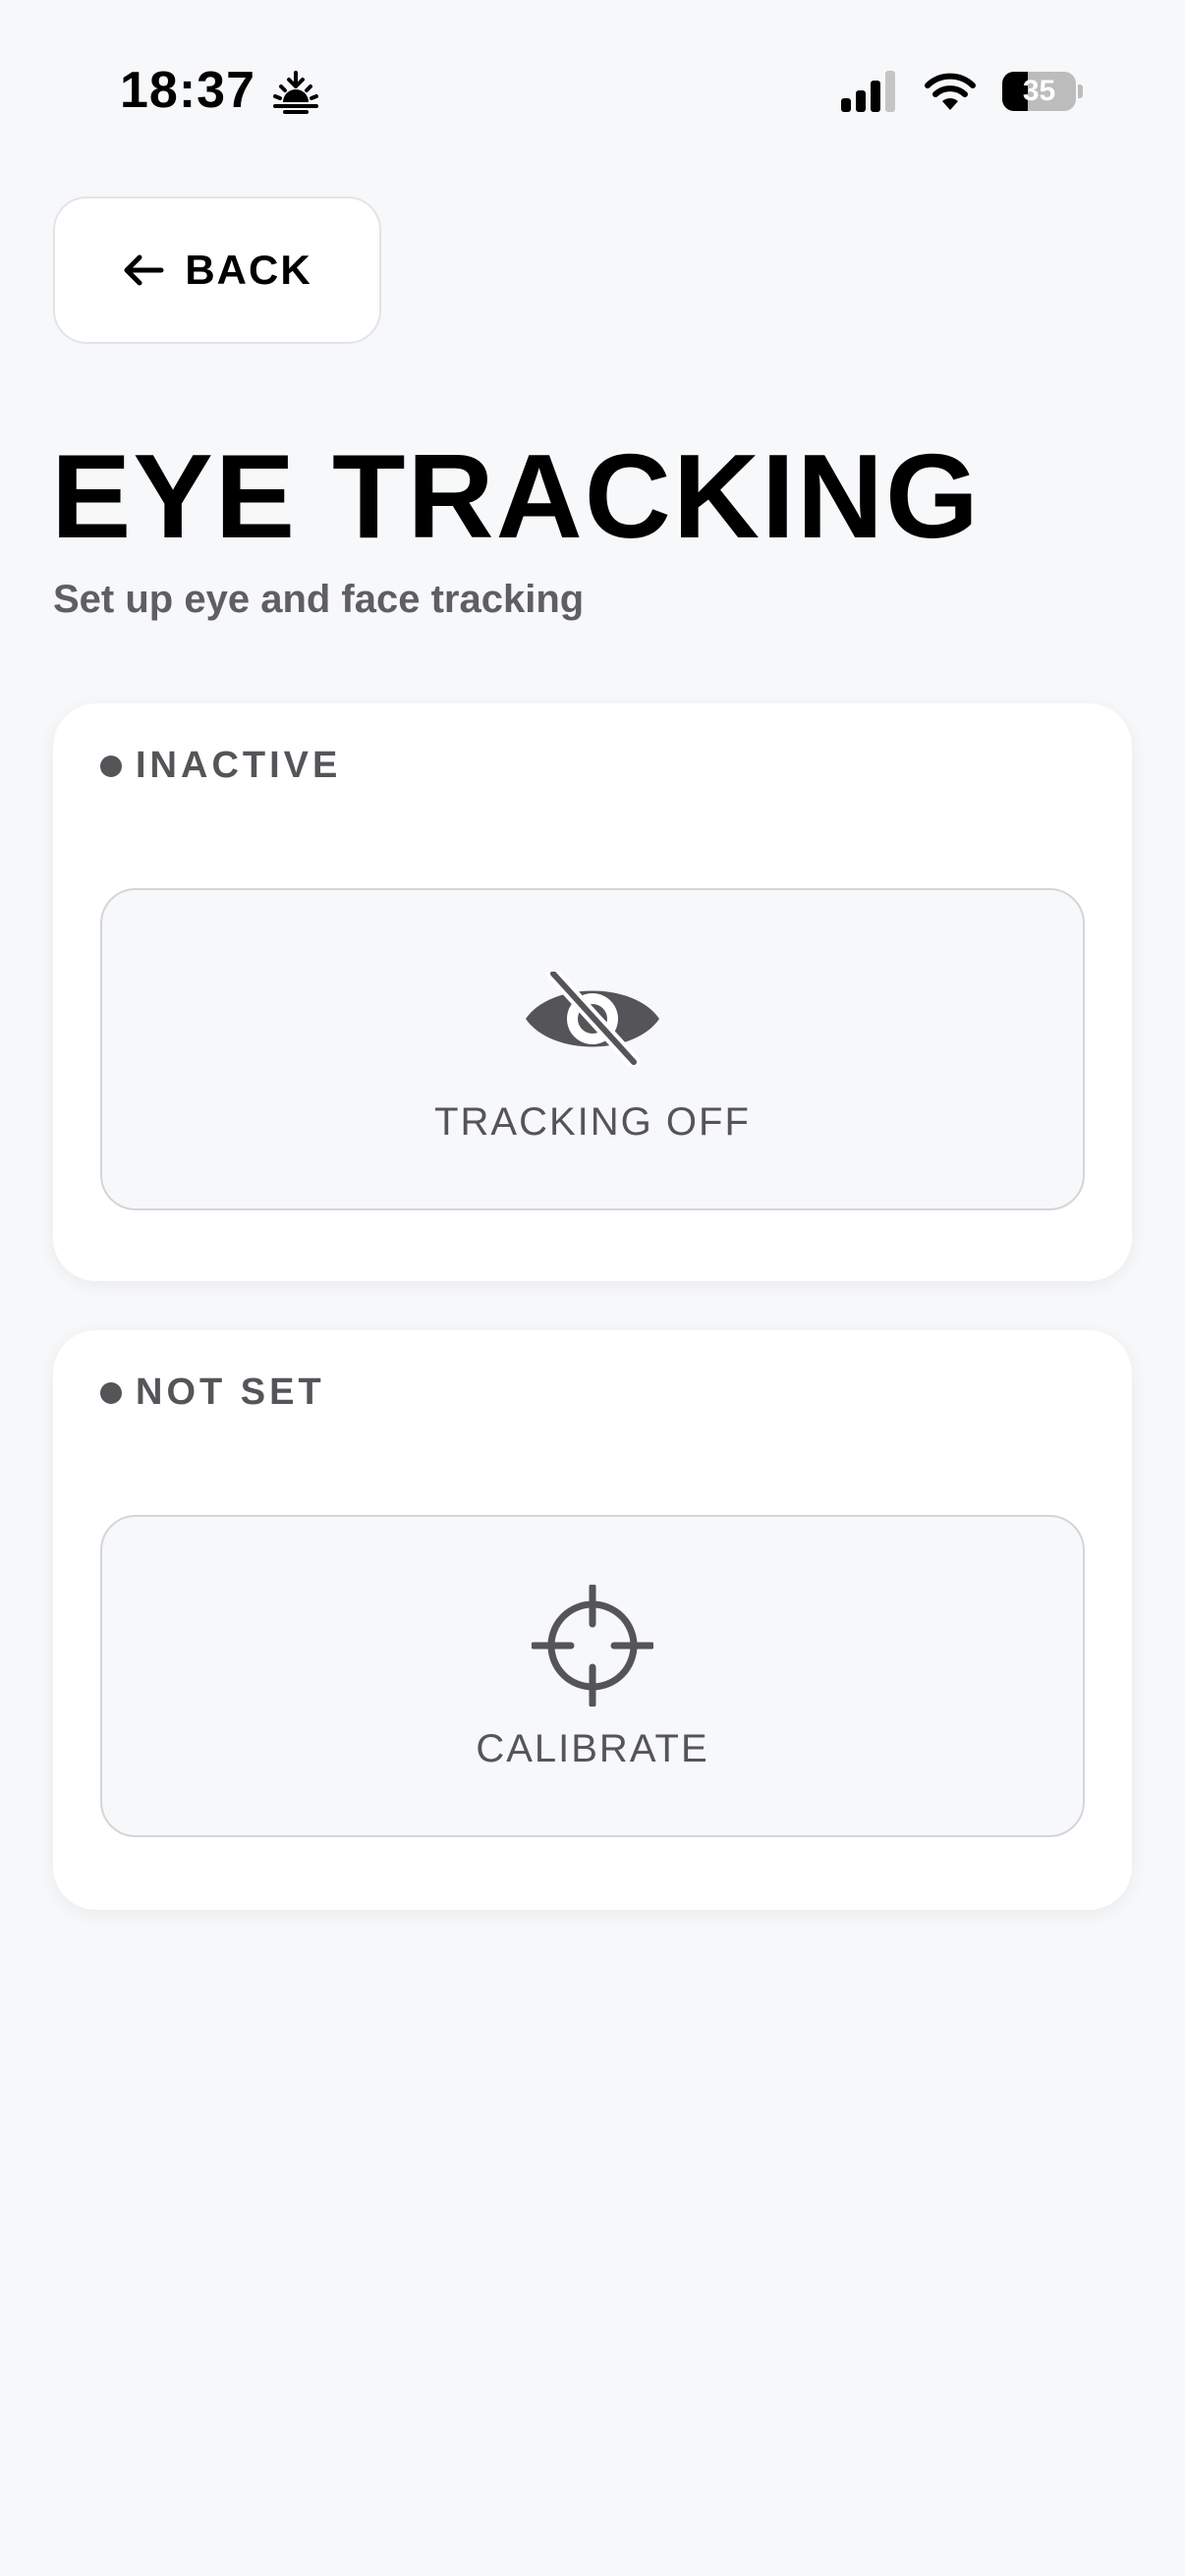 The image size is (1185, 2576). I want to click on calibrate-button: CALIBRATE, so click(592, 1676).